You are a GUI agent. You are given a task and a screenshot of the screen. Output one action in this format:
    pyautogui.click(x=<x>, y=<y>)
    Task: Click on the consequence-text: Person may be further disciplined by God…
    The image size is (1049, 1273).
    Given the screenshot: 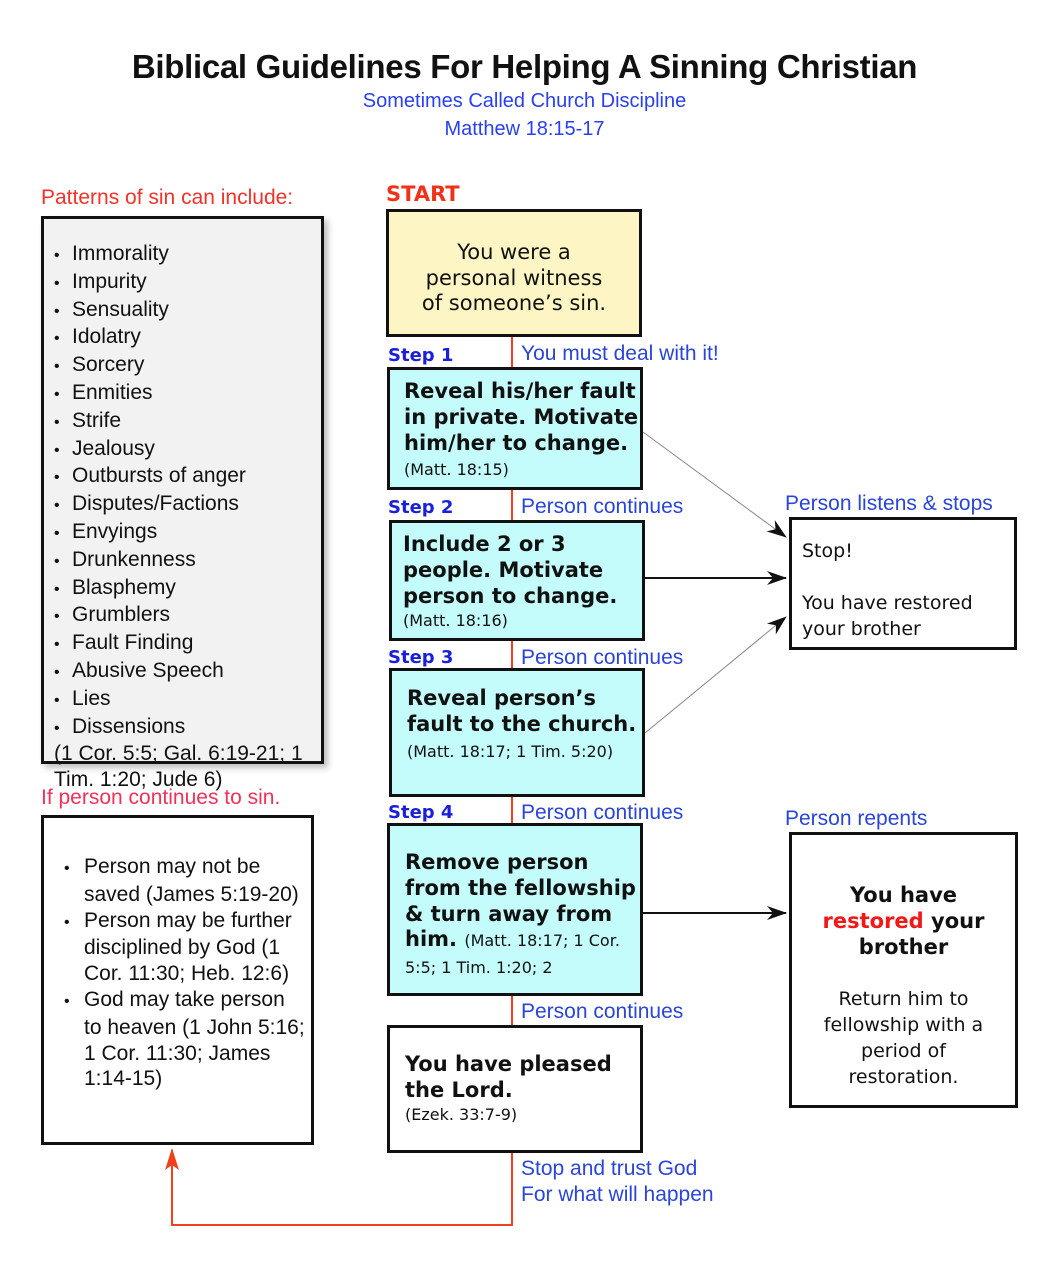 What is the action you would take?
    pyautogui.click(x=188, y=947)
    